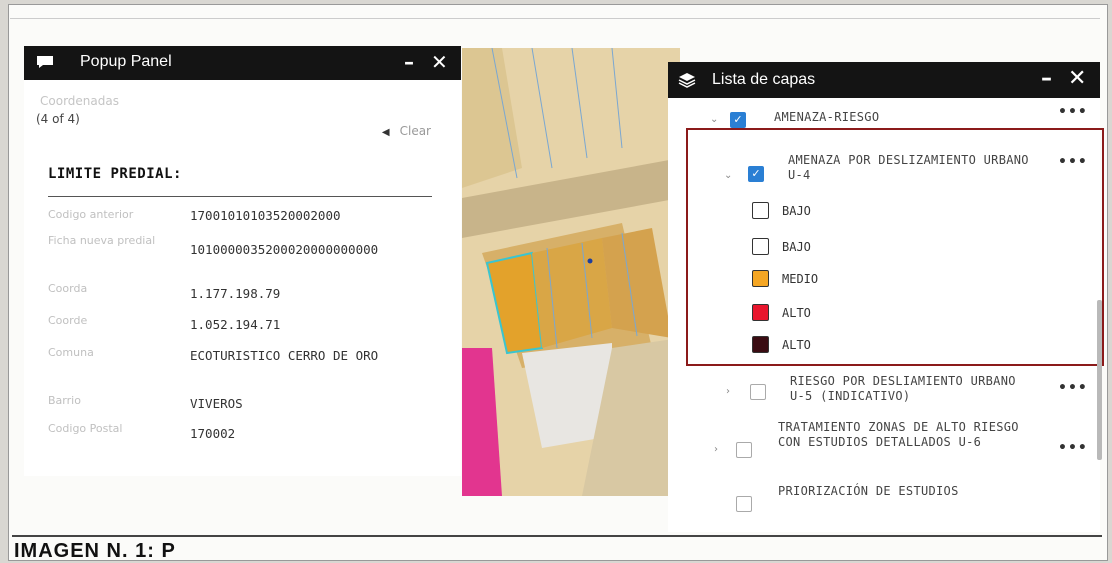 This screenshot has height=563, width=1112. What do you see at coordinates (555, 18) in the screenshot?
I see `top-divider` at bounding box center [555, 18].